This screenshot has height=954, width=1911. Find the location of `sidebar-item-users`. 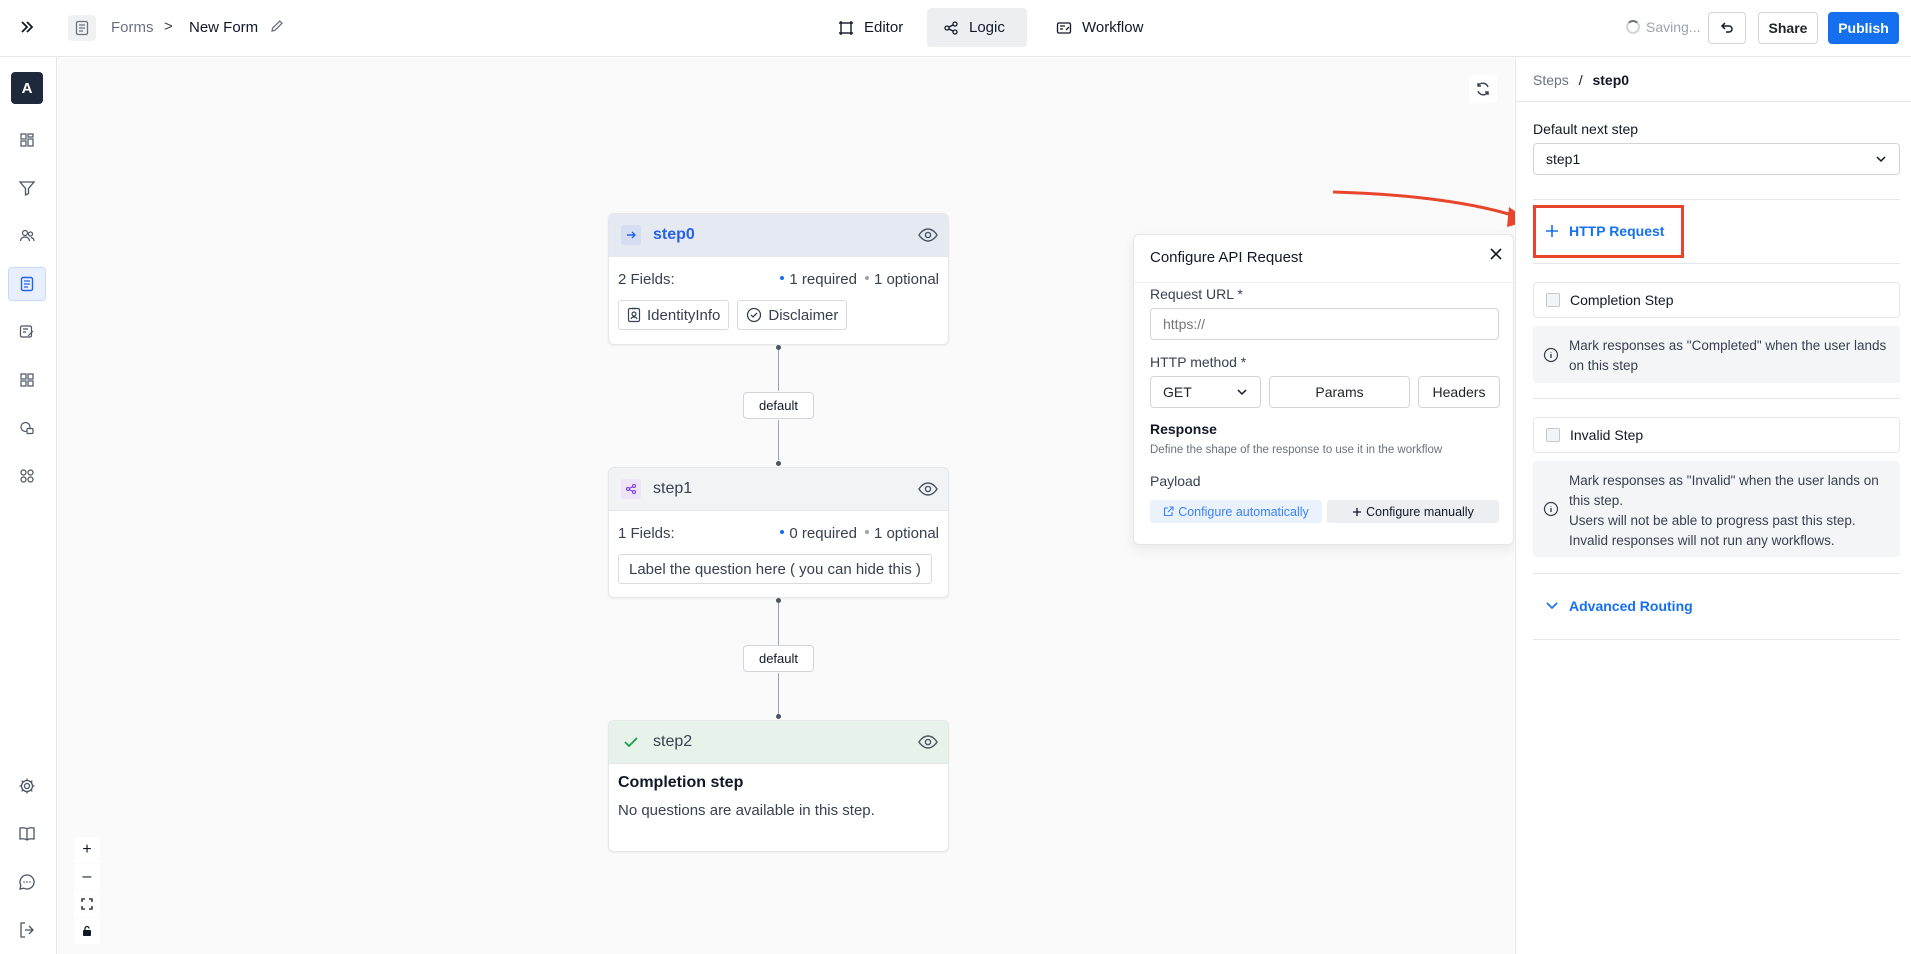

sidebar-item-users is located at coordinates (27, 236).